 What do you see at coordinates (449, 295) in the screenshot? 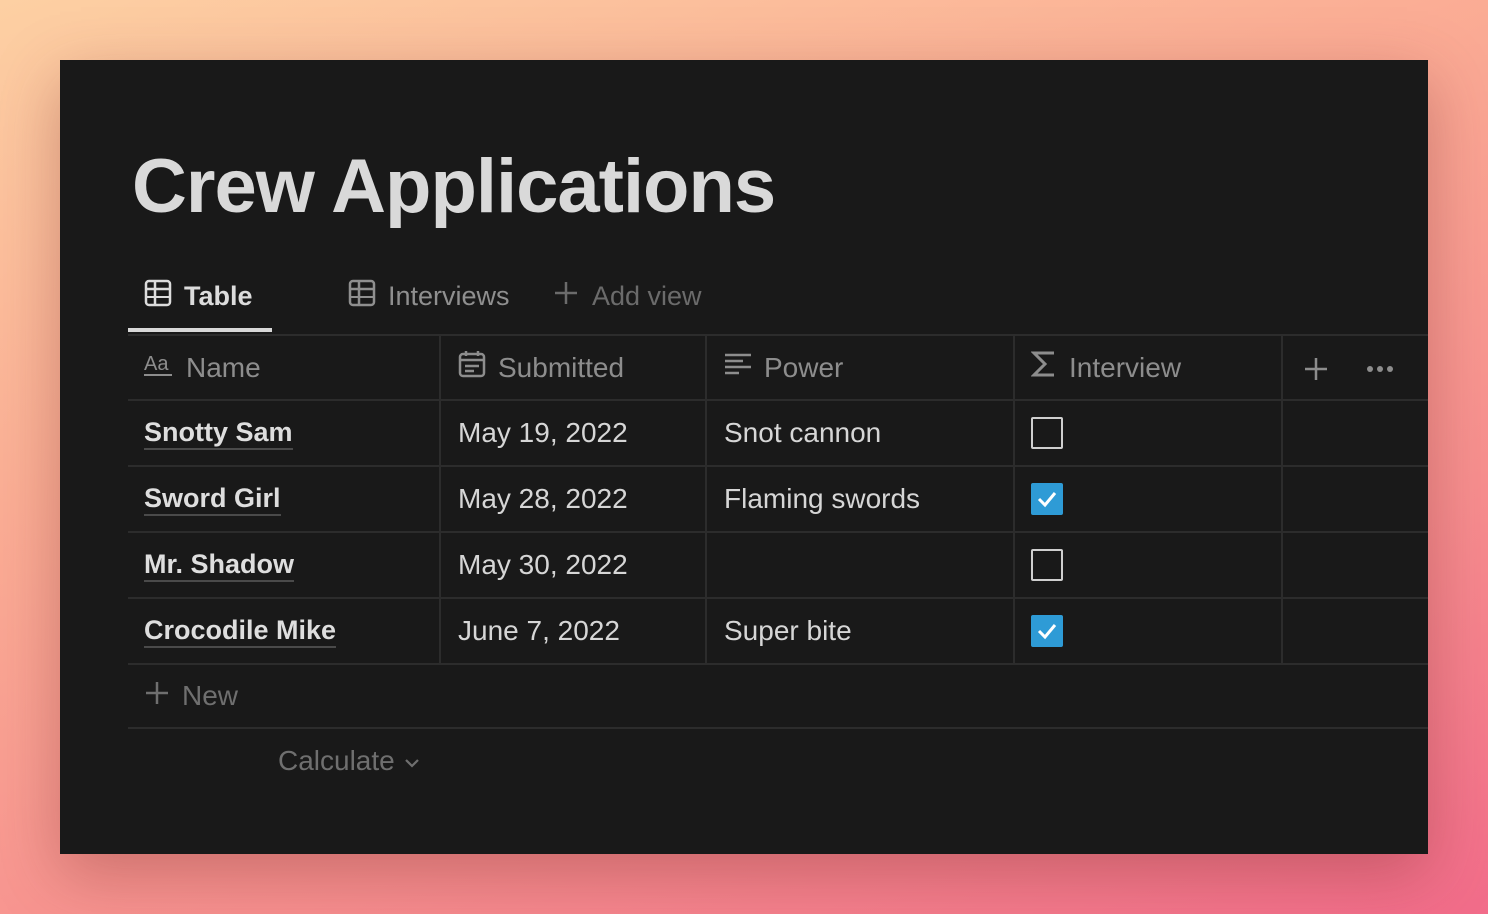
I see `tab-label: Interviews` at bounding box center [449, 295].